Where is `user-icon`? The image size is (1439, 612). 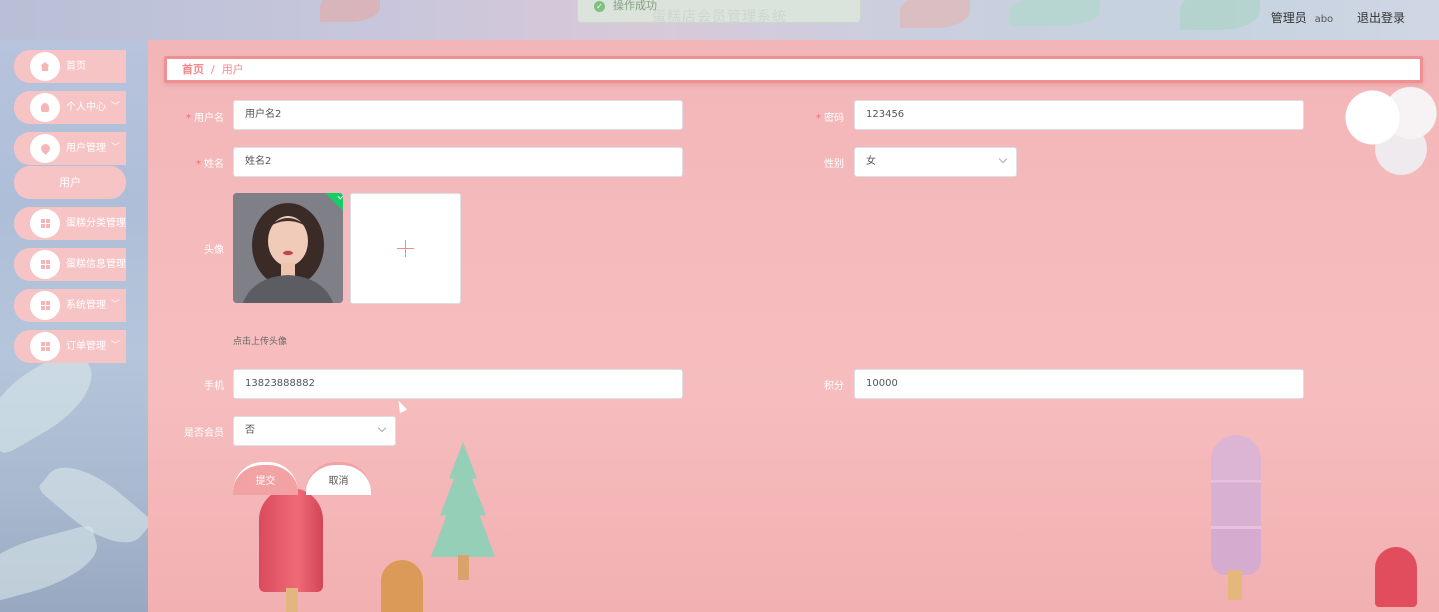 user-icon is located at coordinates (45, 107).